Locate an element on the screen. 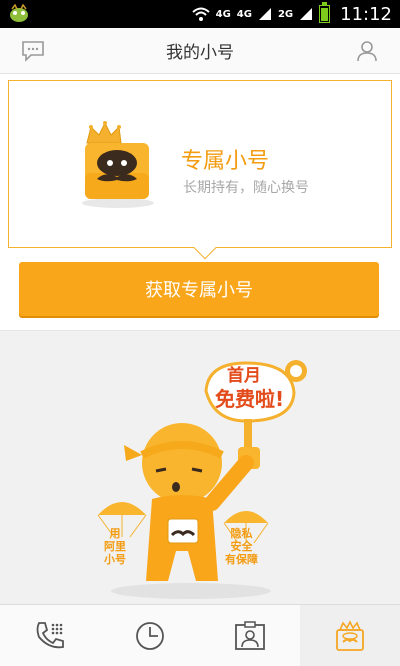  status-right: 4G 4G 2G 11:12 is located at coordinates (291, 13).